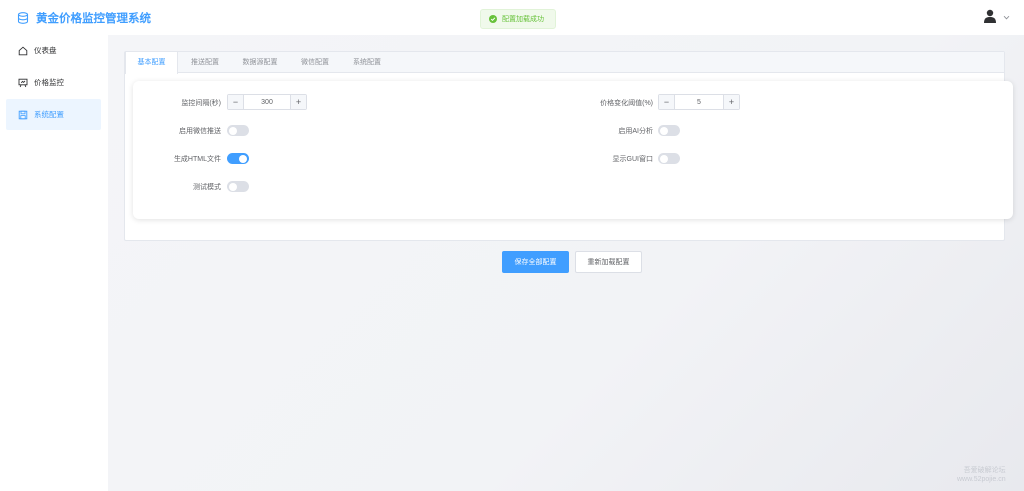 Image resolution: width=1024 pixels, height=491 pixels. What do you see at coordinates (493, 19) in the screenshot?
I see `success-check-icon` at bounding box center [493, 19].